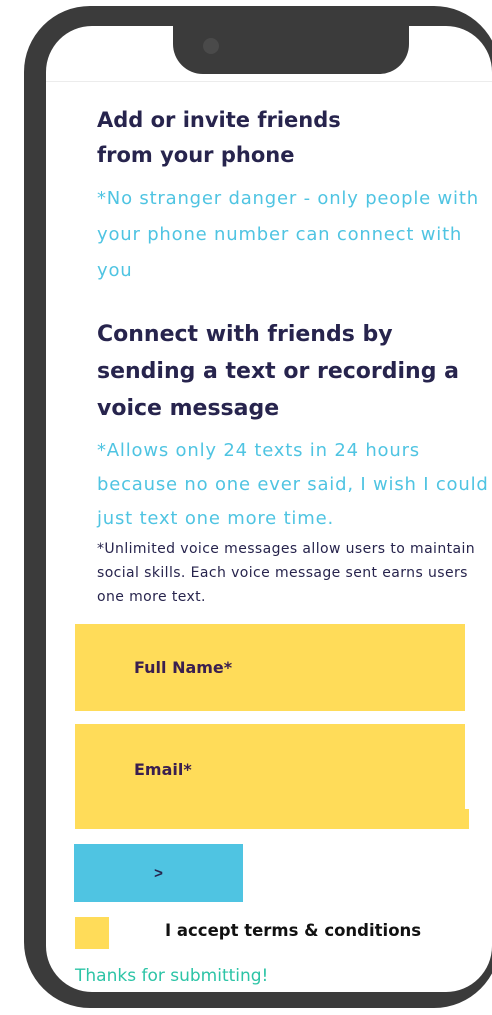 The image size is (492, 1015). Describe the element at coordinates (158, 873) in the screenshot. I see `submit-button: >` at that location.